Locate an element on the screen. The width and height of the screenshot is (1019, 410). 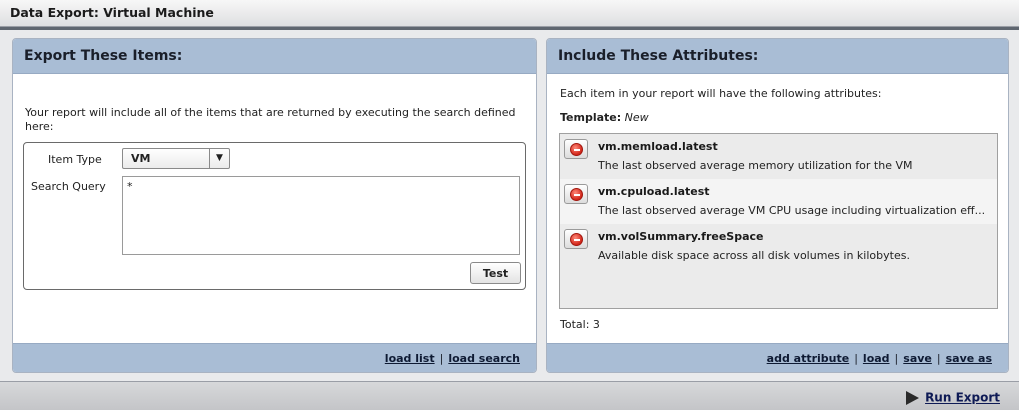
title-divider is located at coordinates (509, 28).